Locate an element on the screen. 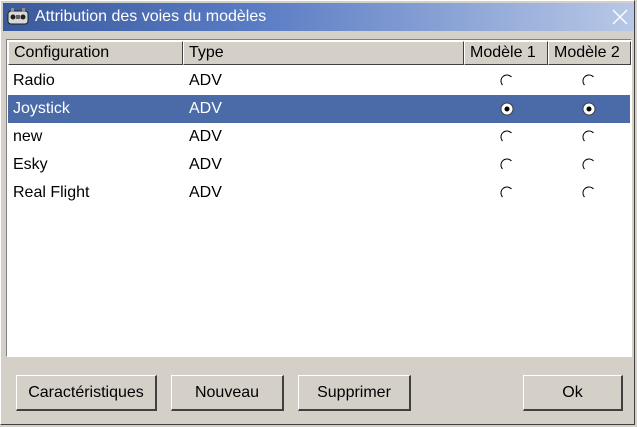 The image size is (637, 427). table-row: Joystick ADV is located at coordinates (319, 109).